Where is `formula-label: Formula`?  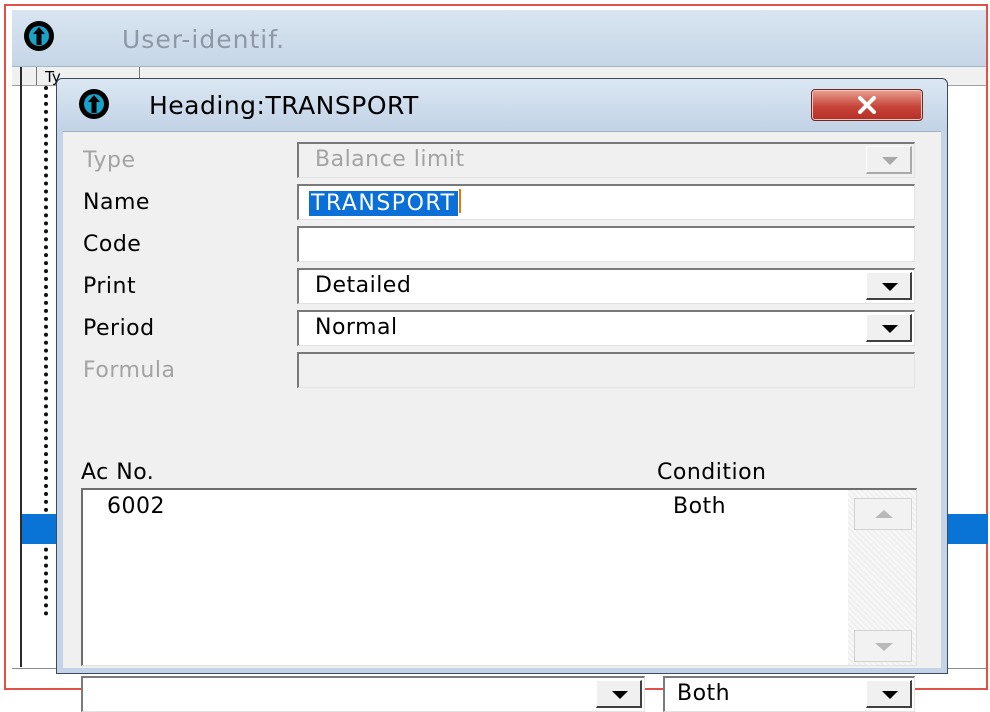
formula-label: Formula is located at coordinates (129, 370).